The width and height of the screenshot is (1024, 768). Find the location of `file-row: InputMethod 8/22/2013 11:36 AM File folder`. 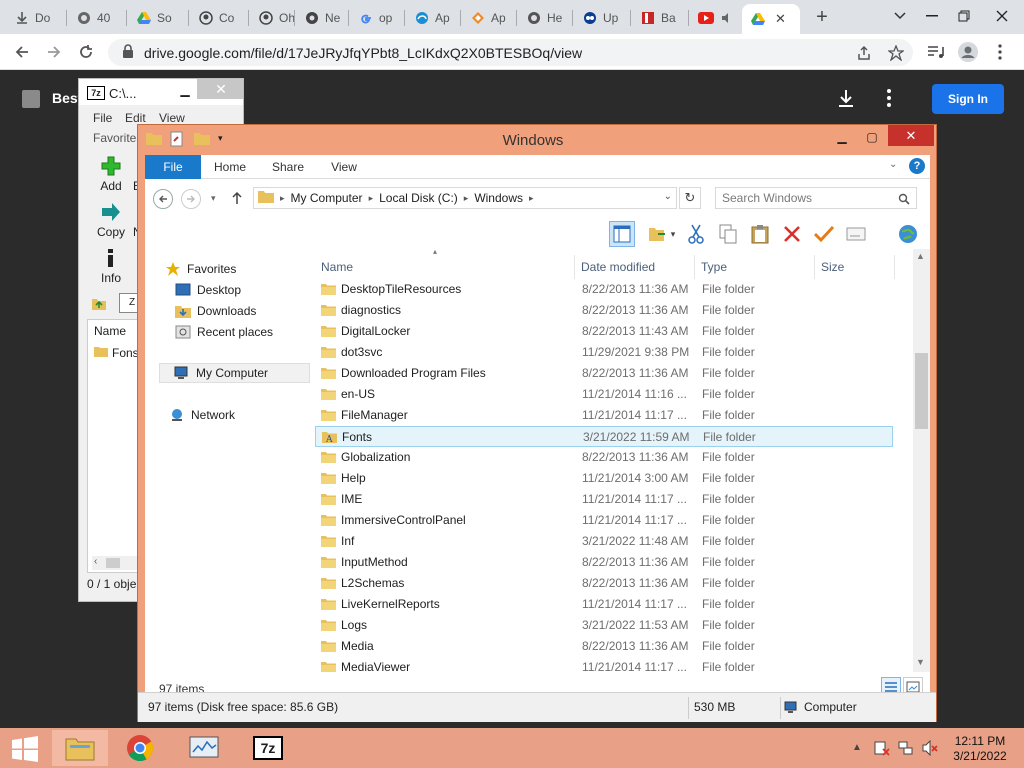

file-row: InputMethod 8/22/2013 11:36 AM File folder is located at coordinates (604, 562).